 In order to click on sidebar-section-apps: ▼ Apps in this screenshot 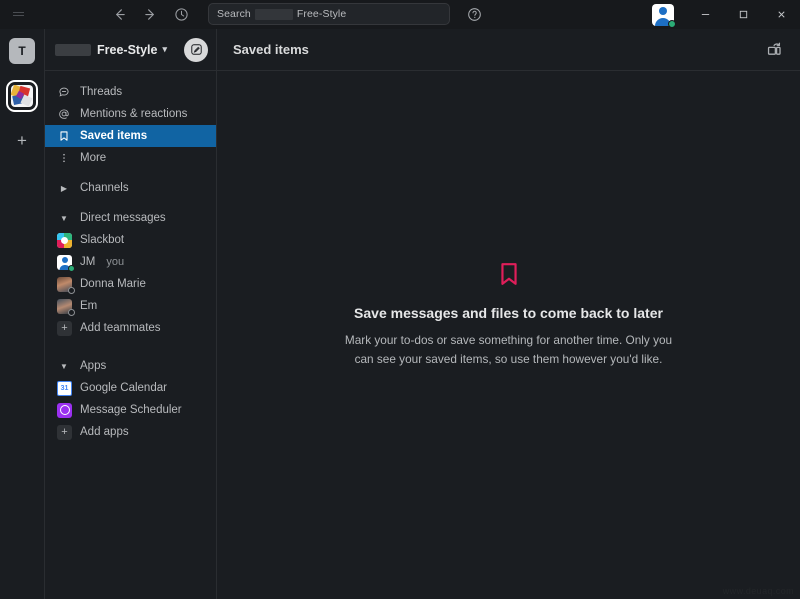, I will do `click(130, 366)`.